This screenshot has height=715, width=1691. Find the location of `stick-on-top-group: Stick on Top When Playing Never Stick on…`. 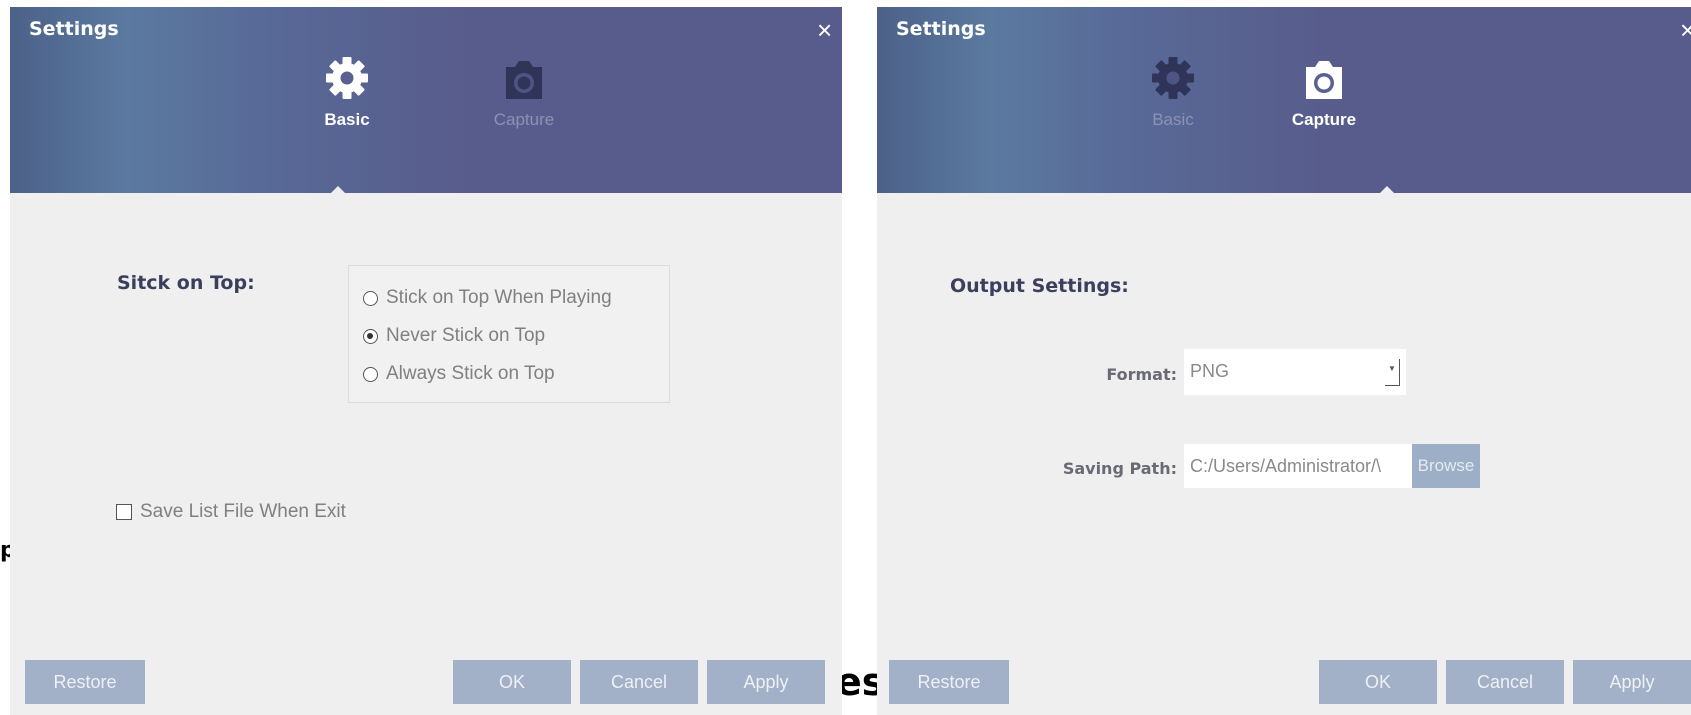

stick-on-top-group: Stick on Top When Playing Never Stick on… is located at coordinates (509, 334).